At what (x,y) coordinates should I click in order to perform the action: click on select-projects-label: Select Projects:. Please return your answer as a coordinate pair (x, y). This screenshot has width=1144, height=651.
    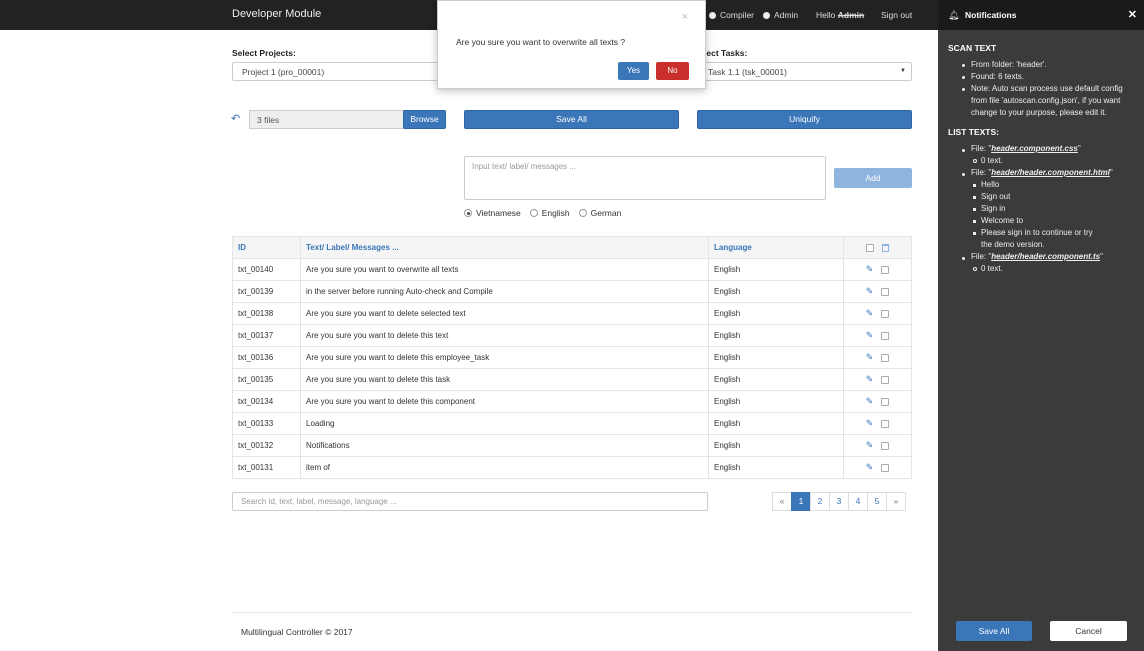
    Looking at the image, I should click on (264, 53).